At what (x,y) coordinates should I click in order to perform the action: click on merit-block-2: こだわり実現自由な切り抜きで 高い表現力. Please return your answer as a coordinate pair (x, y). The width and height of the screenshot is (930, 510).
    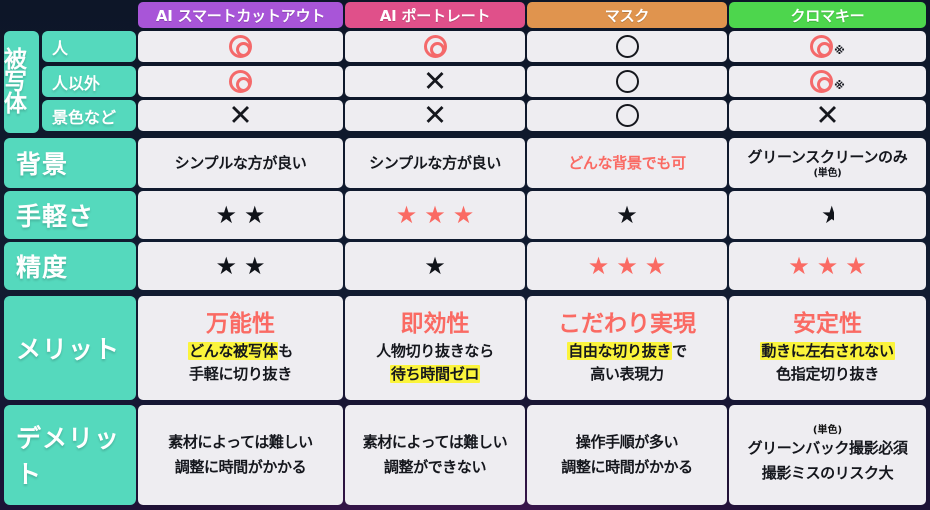
    Looking at the image, I should click on (627, 347).